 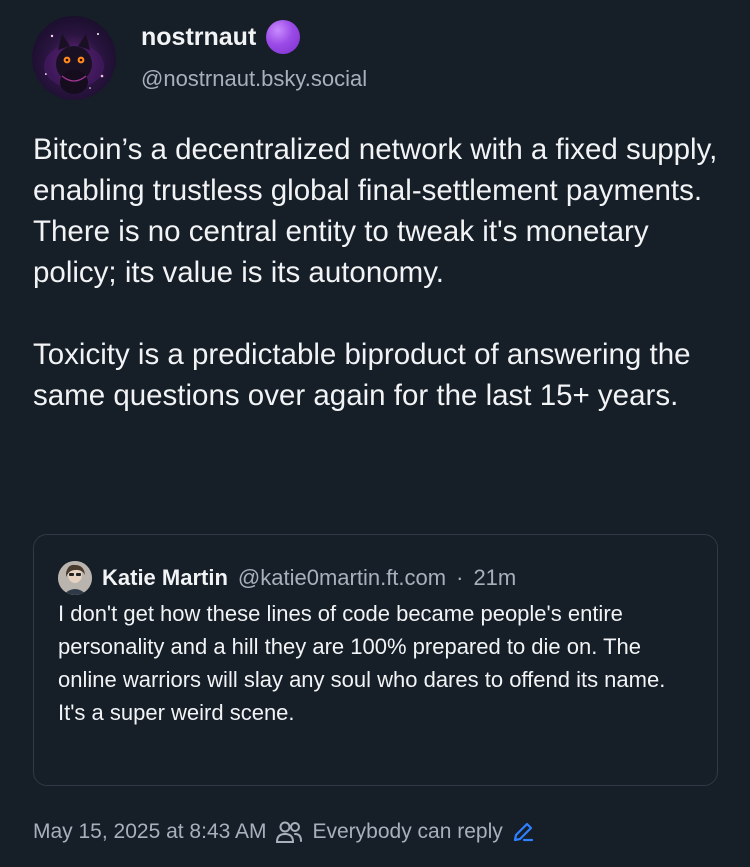 What do you see at coordinates (407, 832) in the screenshot?
I see `reply-setting-label: Everybody can reply` at bounding box center [407, 832].